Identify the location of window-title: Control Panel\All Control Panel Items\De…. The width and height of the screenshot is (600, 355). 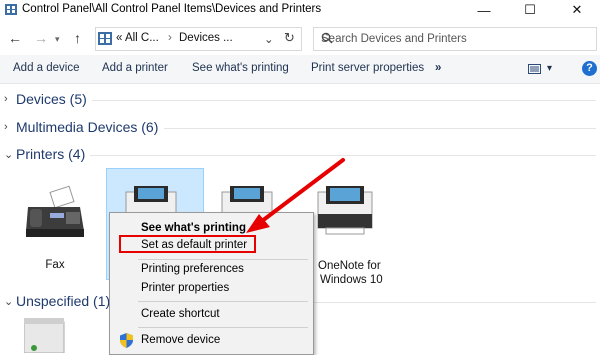
(172, 9).